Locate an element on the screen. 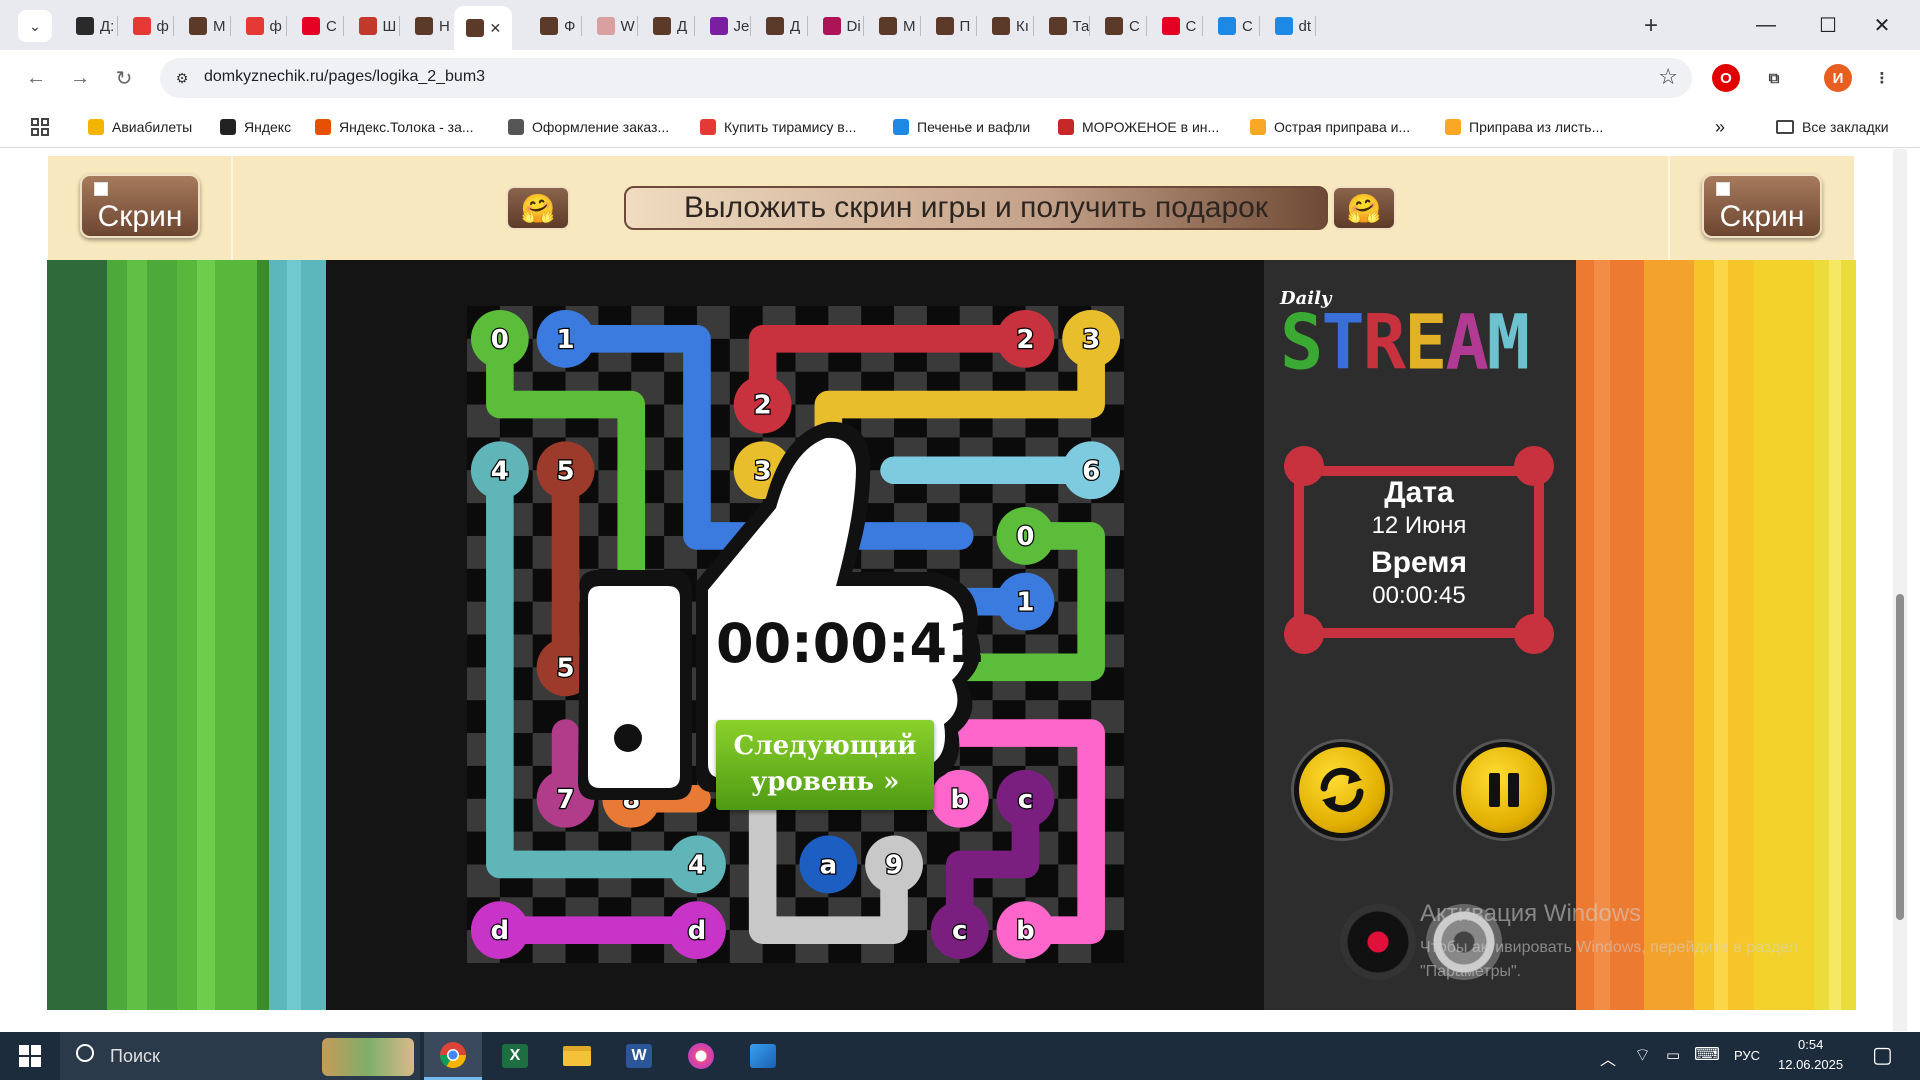  address-bar: ⚙ domkyznechik.ru/pages/logika_2_bum3 ☆ is located at coordinates (926, 78).